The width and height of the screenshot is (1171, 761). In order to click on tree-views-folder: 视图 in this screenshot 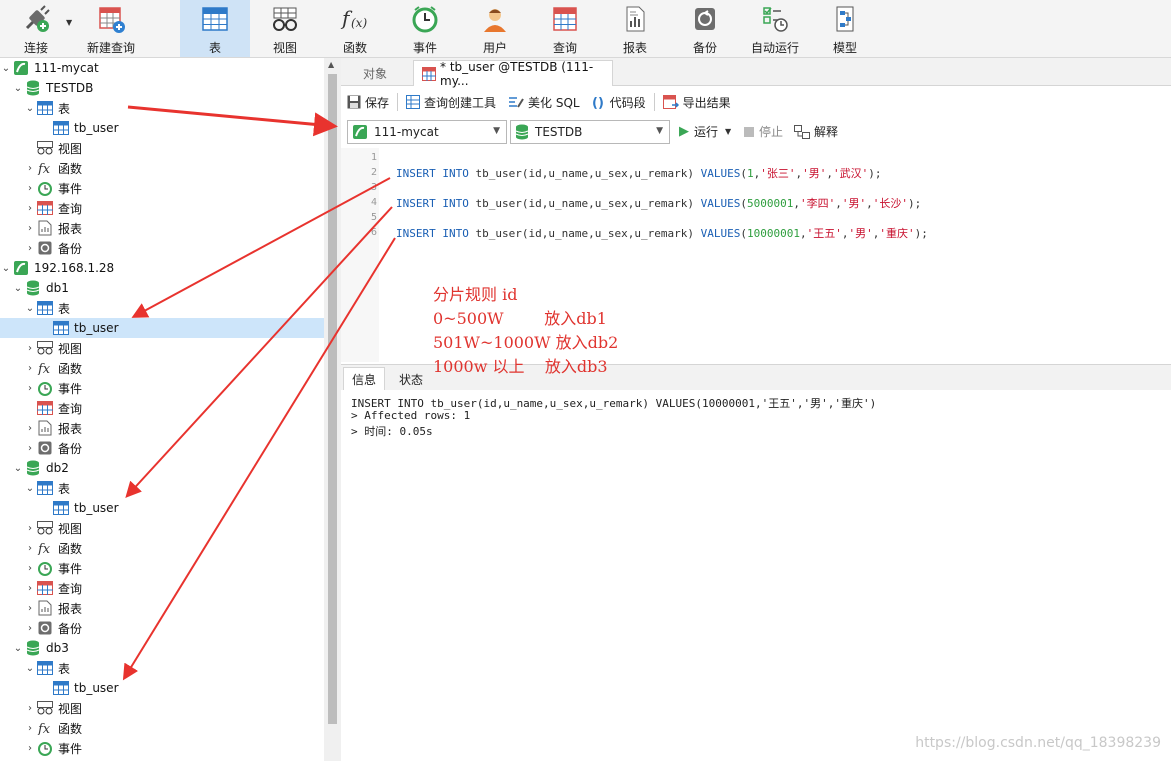, I will do `click(162, 148)`.